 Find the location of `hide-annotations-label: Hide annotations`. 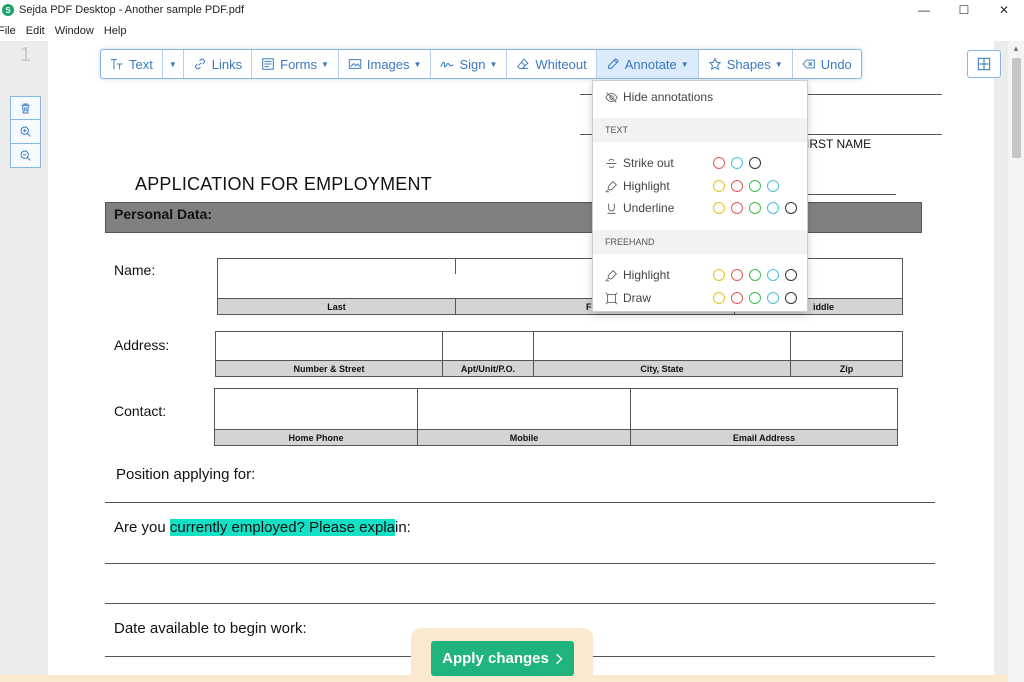

hide-annotations-label: Hide annotations is located at coordinates (668, 97).